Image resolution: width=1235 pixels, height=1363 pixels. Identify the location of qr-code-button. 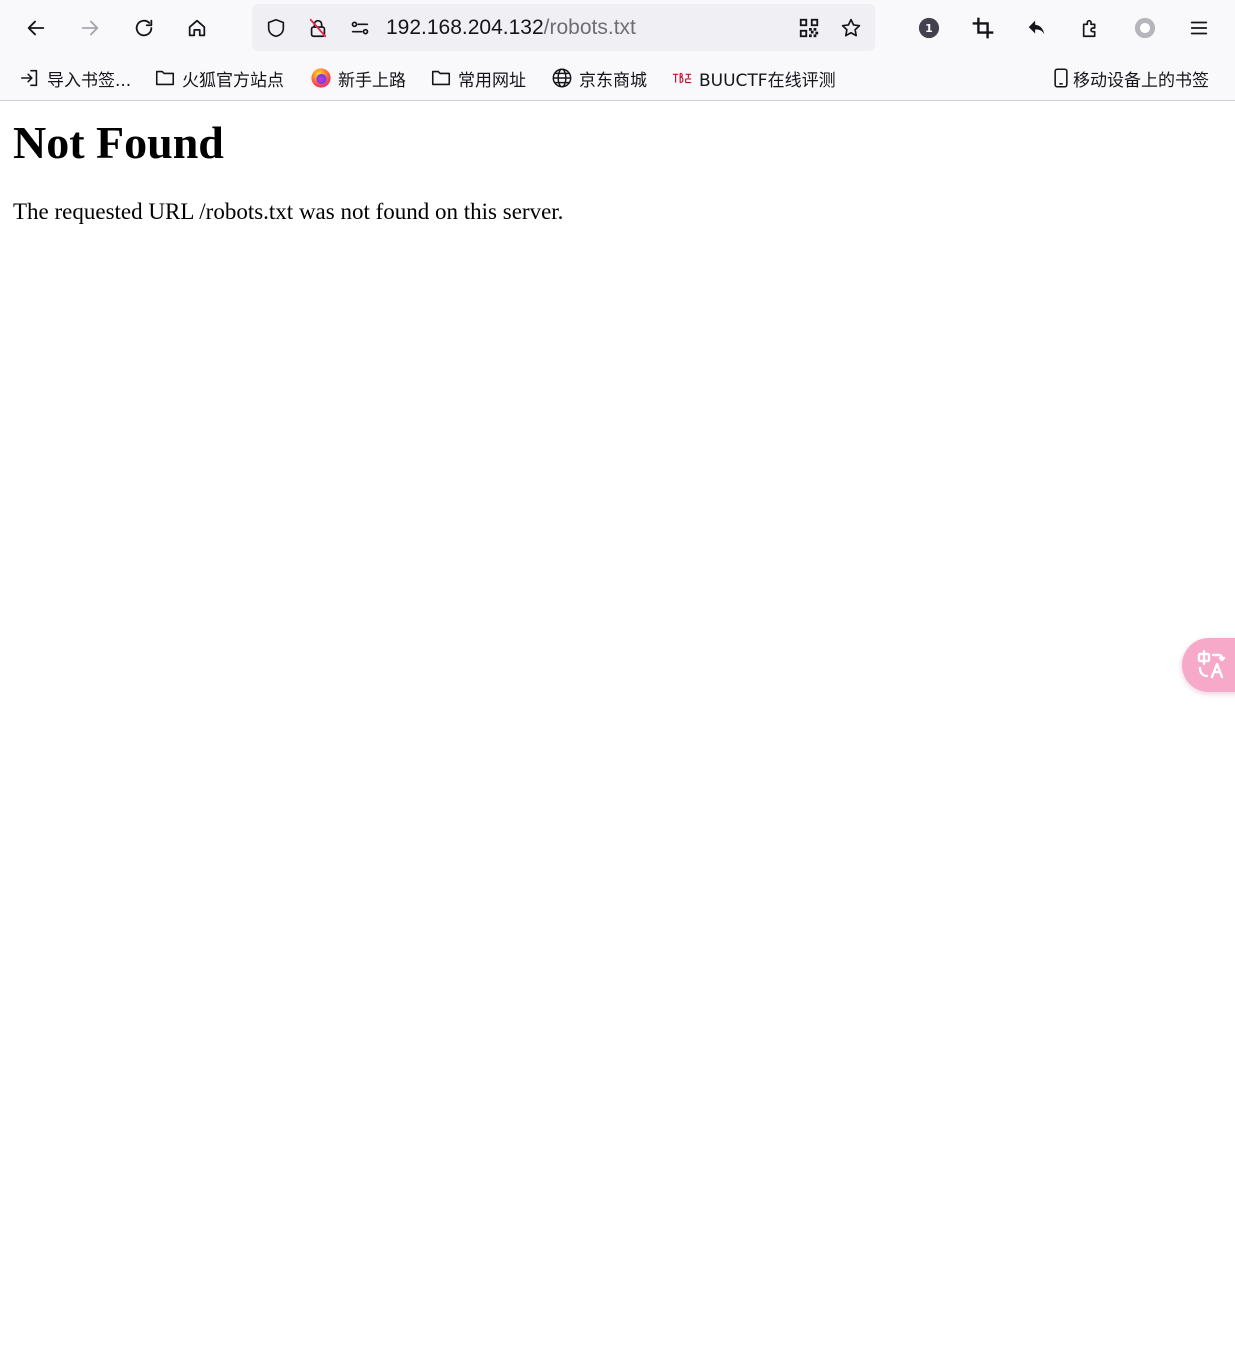
(809, 28).